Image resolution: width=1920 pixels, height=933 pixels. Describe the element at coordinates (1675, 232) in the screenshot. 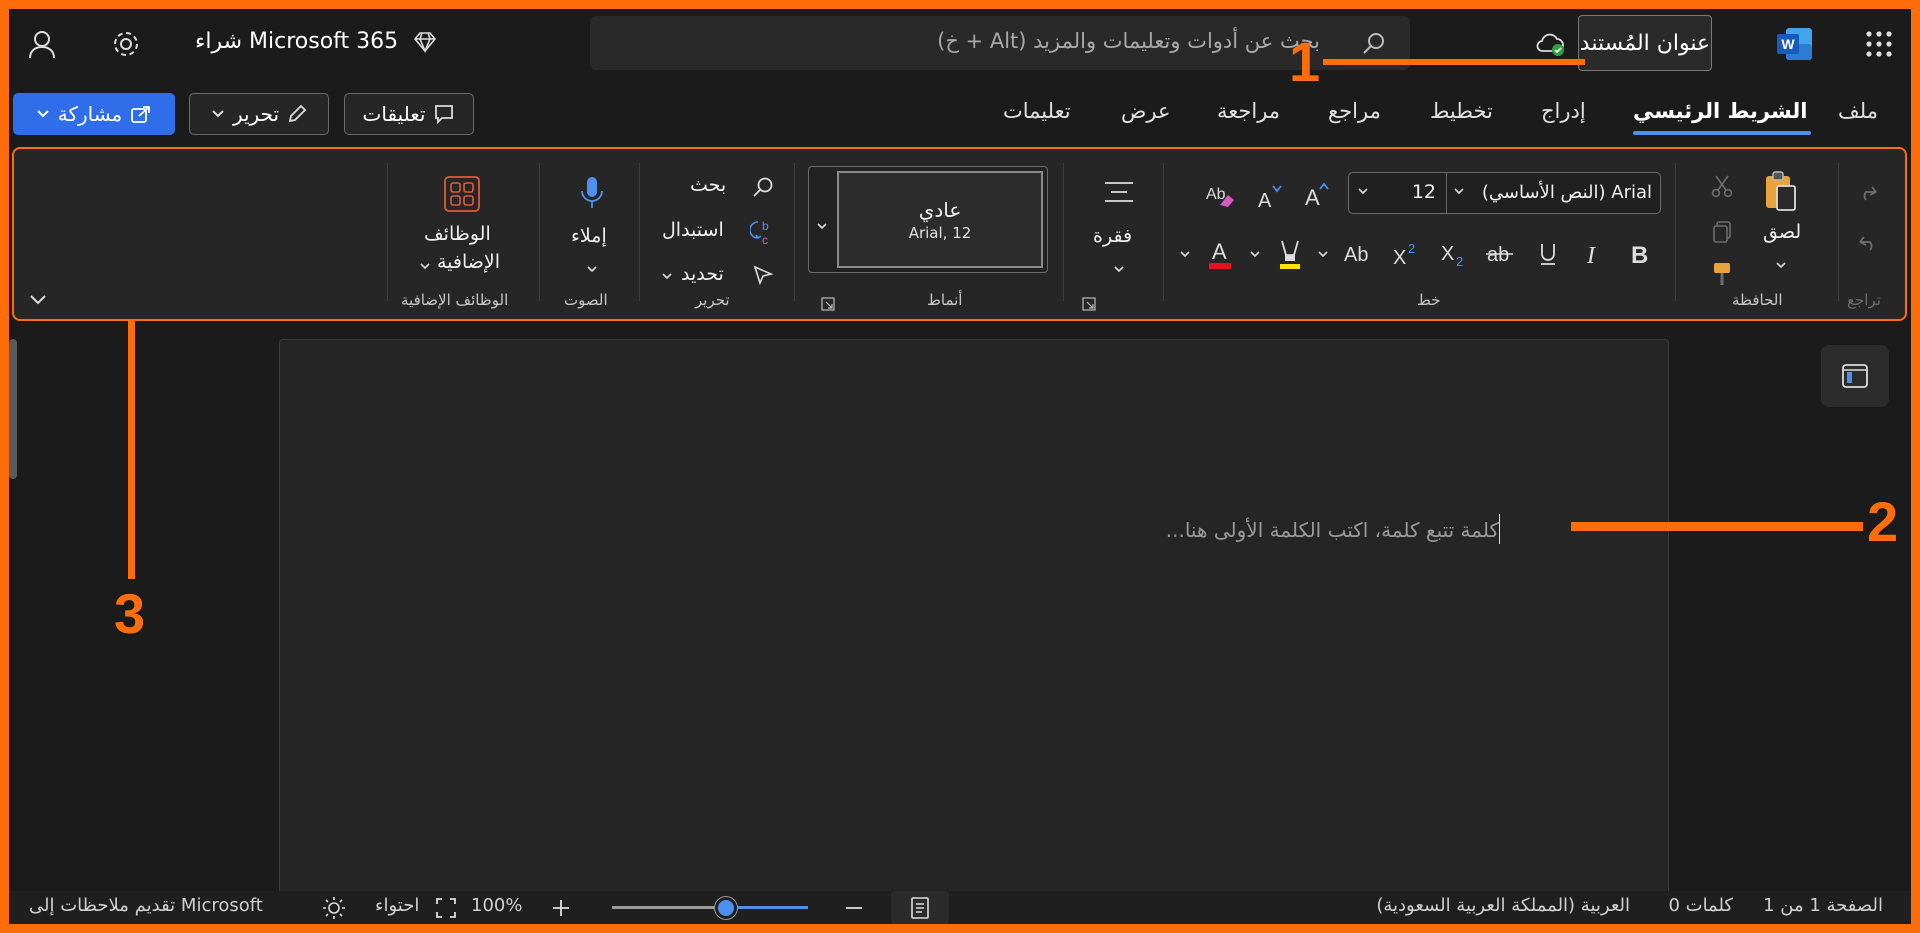

I see `ribbon-separator` at that location.